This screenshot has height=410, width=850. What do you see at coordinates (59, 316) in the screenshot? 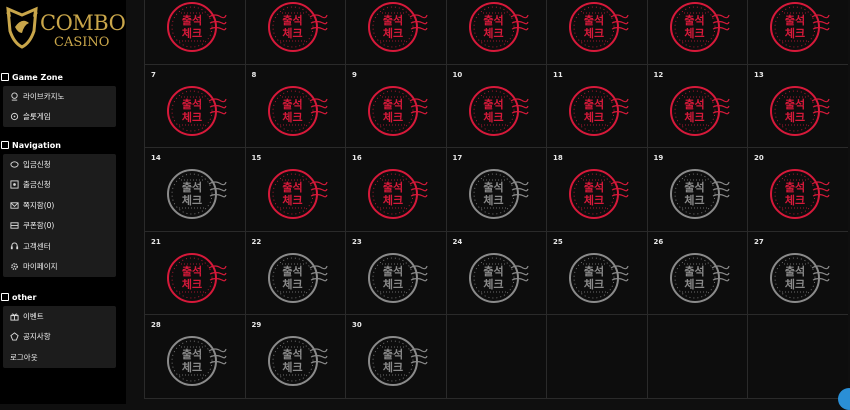
I see `menu-item-events: 이벤트` at bounding box center [59, 316].